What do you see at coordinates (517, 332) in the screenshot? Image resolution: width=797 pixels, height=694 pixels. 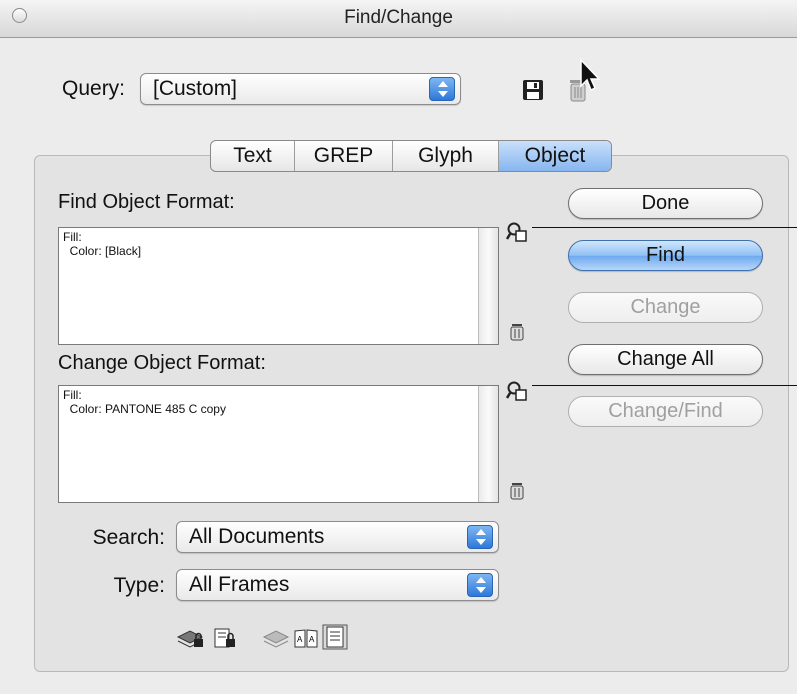 I see `clear-find-format-icon` at bounding box center [517, 332].